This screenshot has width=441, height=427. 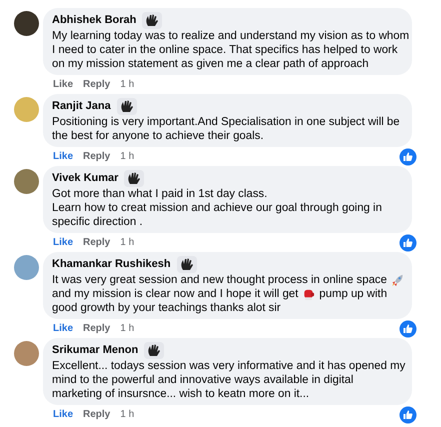 I want to click on comment-text: Excellent... todays session was very informative and it has opened my, so click(x=229, y=366).